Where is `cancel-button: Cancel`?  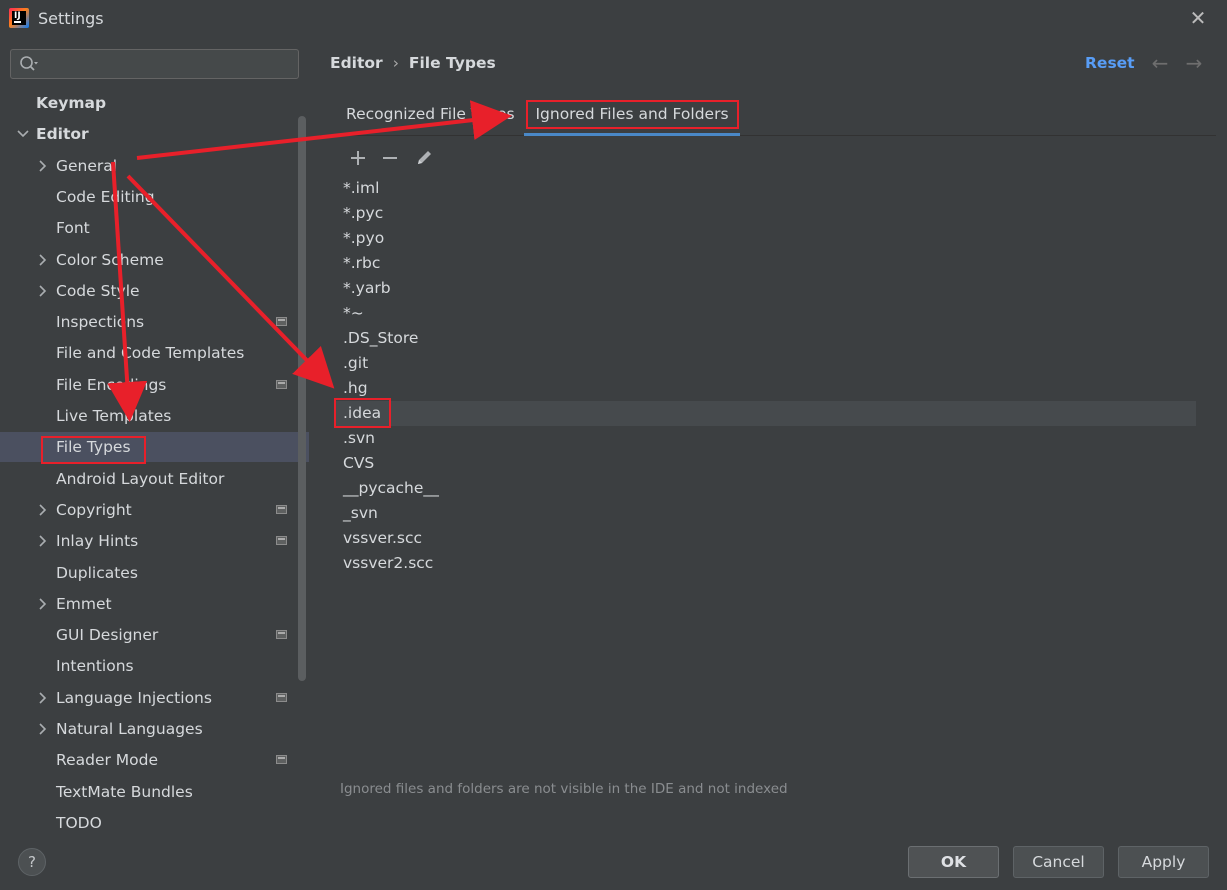
cancel-button: Cancel is located at coordinates (1058, 862).